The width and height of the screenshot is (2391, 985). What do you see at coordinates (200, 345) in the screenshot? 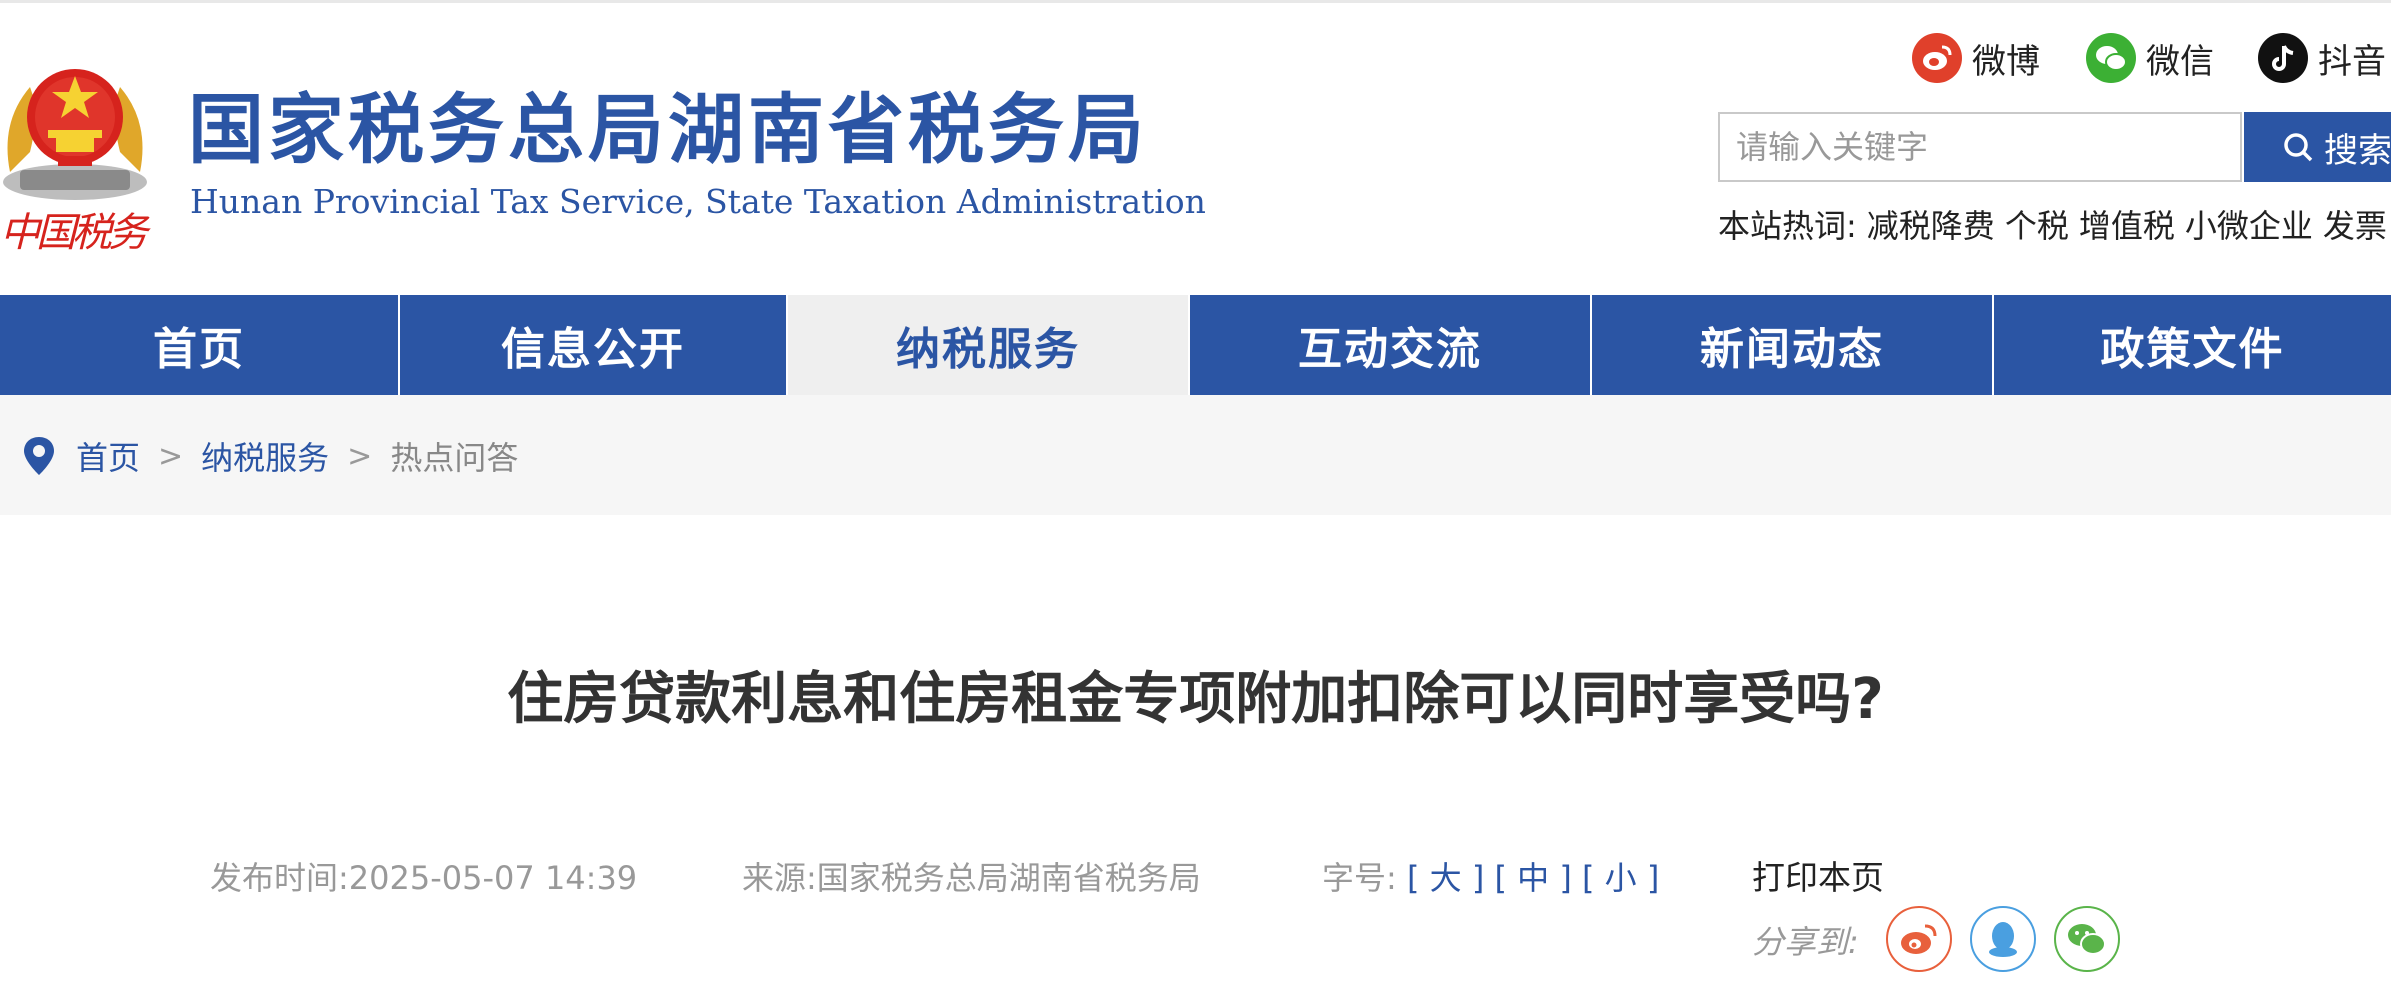
I see `nav-item-home: 首页` at bounding box center [200, 345].